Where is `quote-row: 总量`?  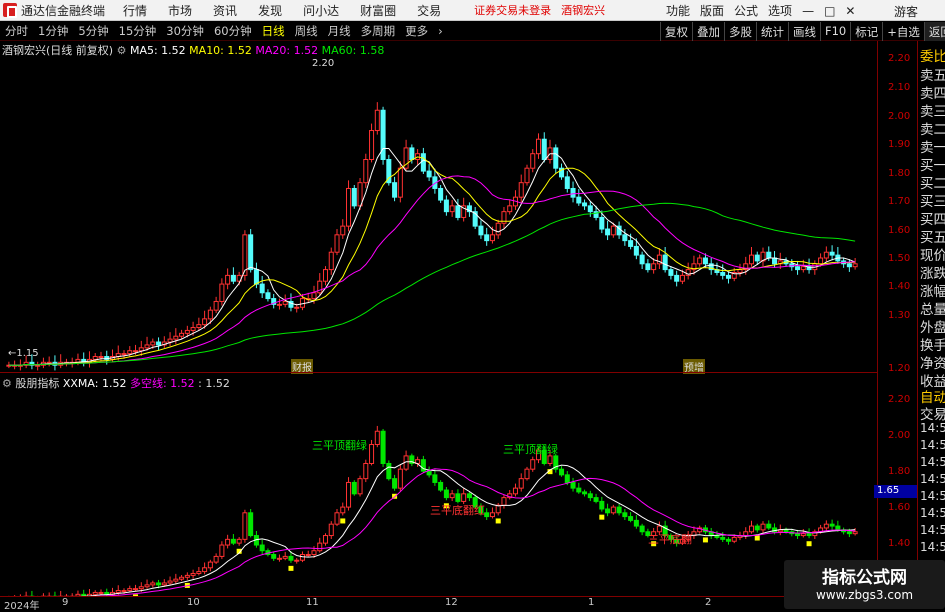
quote-row: 总量 is located at coordinates (932, 308).